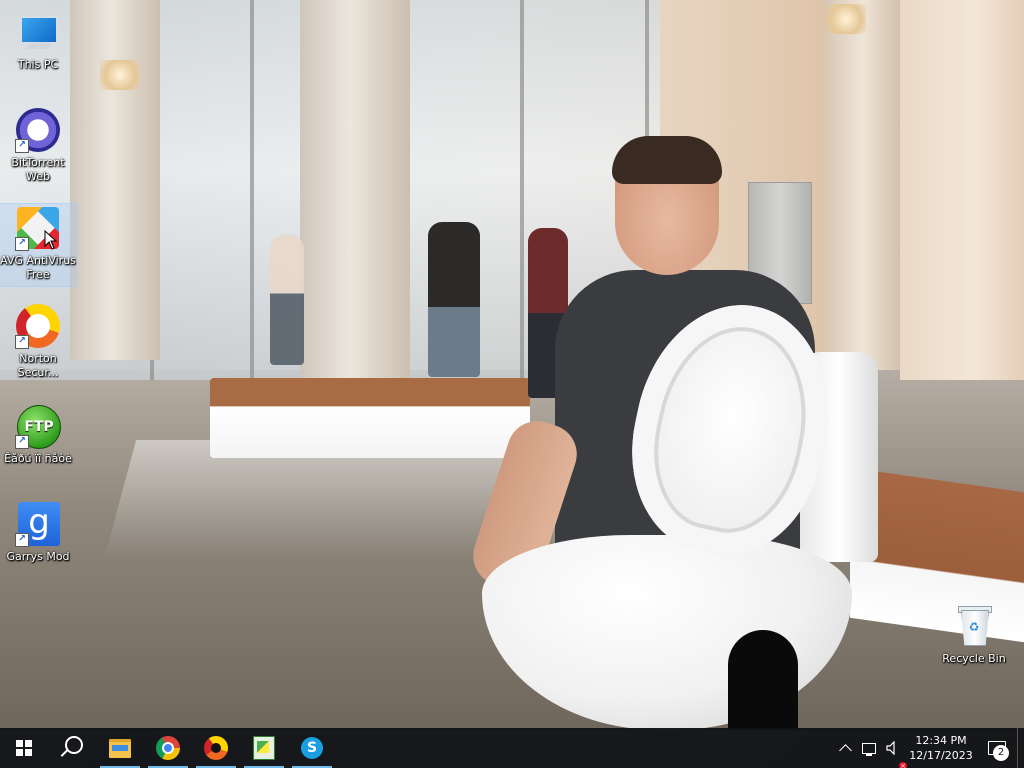  I want to click on wallpaper-shadow, so click(763, 680).